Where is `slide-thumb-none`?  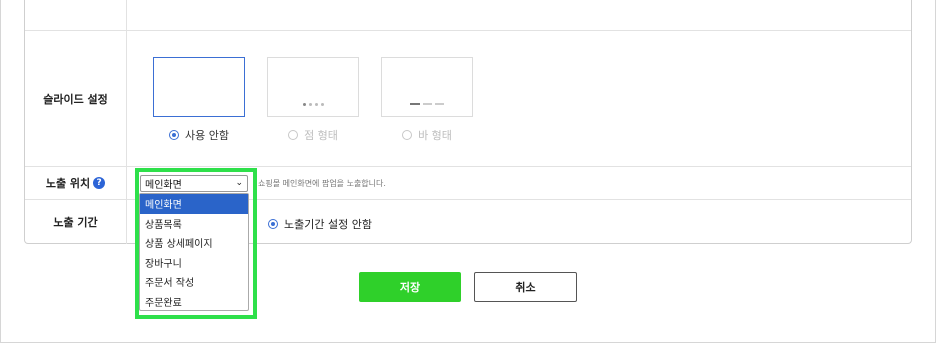
slide-thumb-none is located at coordinates (199, 87).